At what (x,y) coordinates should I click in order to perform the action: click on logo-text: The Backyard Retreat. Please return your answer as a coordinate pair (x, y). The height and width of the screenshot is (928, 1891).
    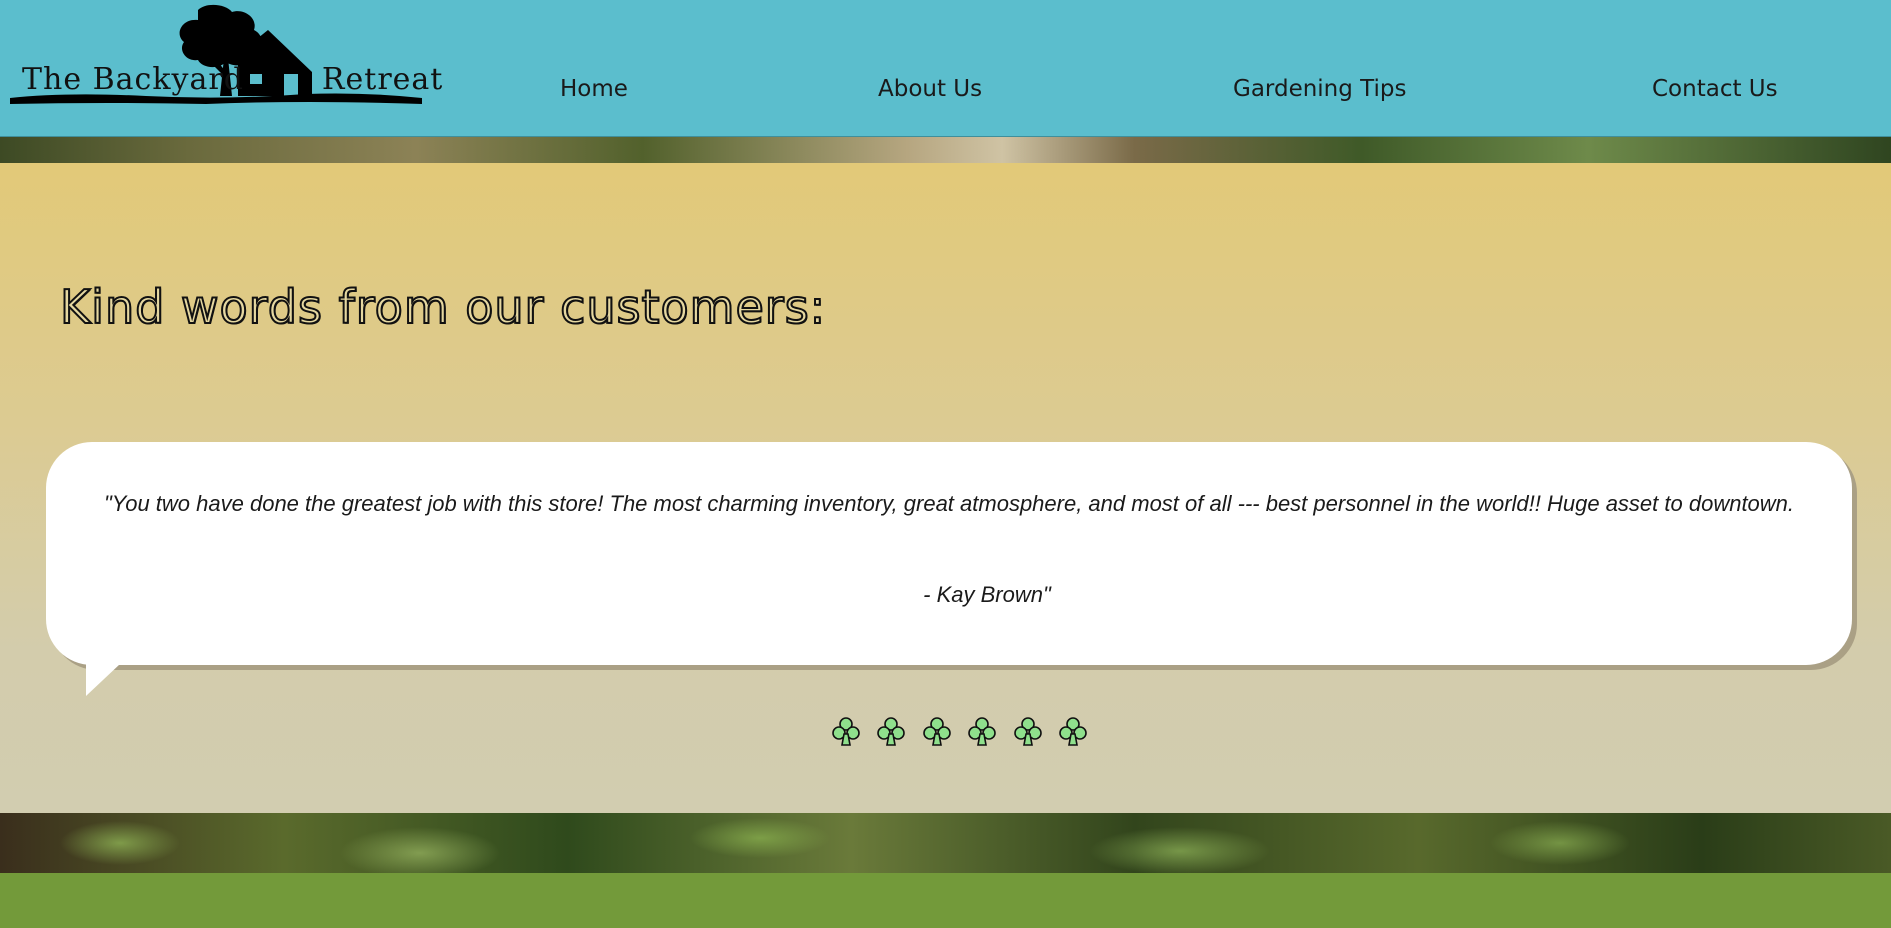
    Looking at the image, I should click on (232, 79).